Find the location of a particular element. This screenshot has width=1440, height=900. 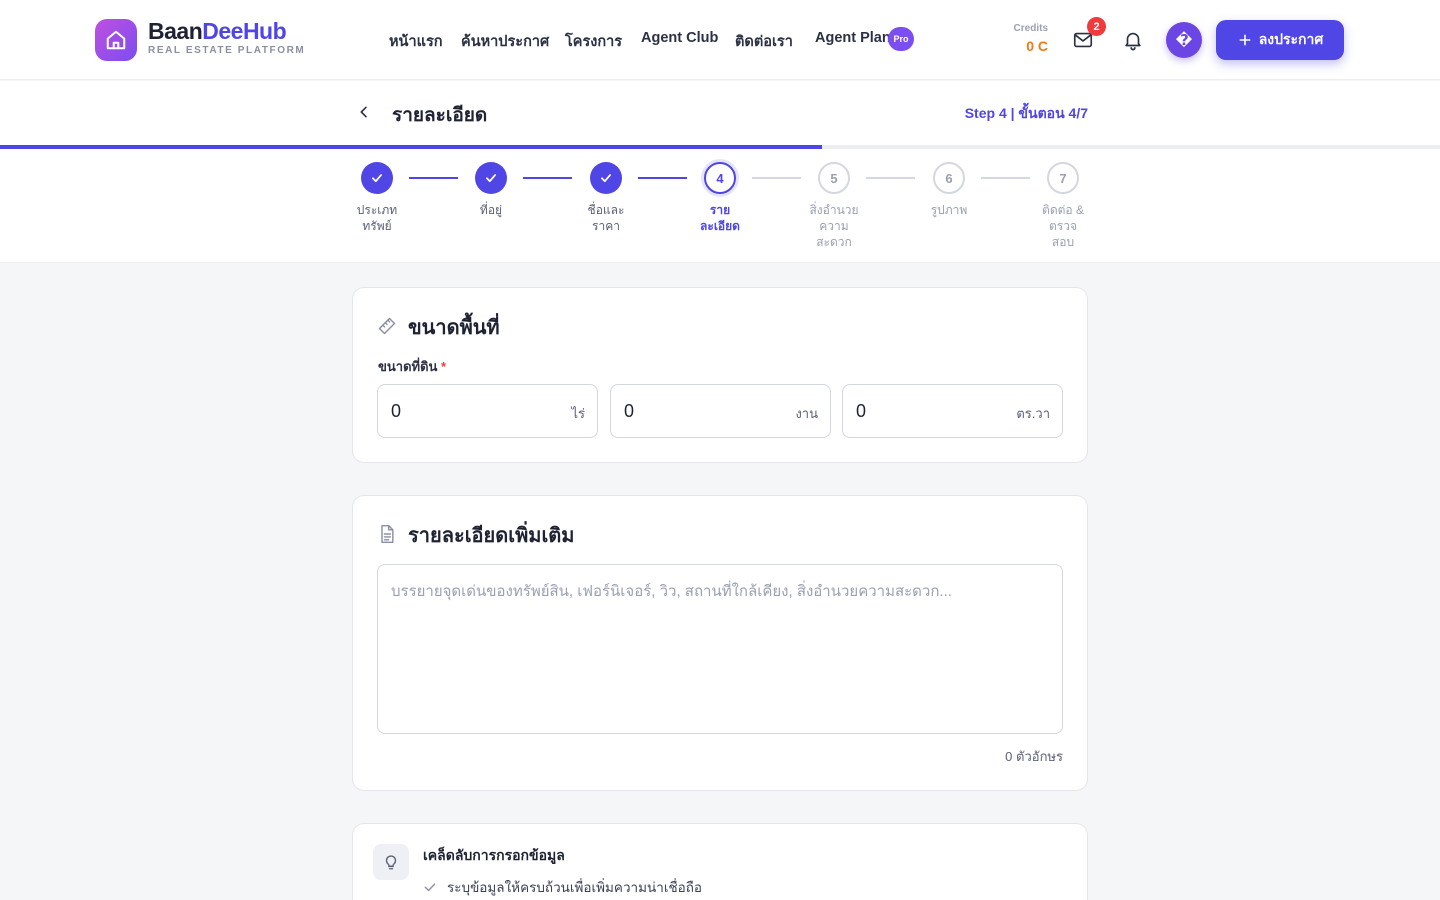

pro-badge: Pro is located at coordinates (901, 39).